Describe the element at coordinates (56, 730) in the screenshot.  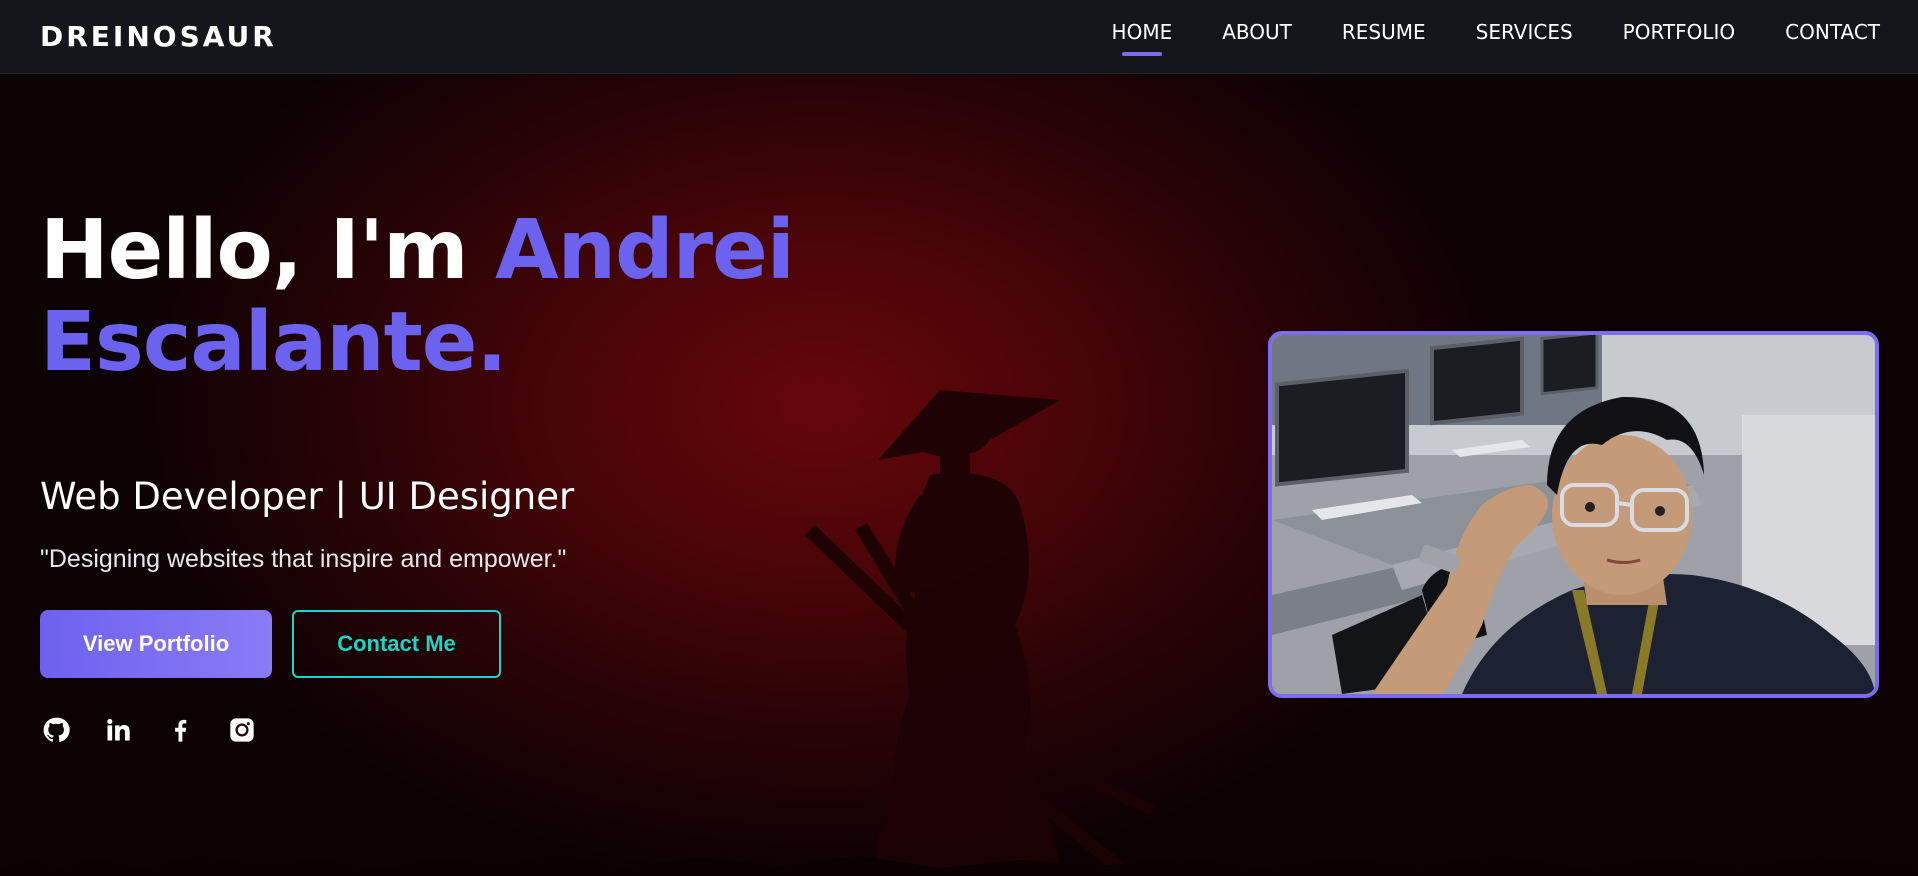
I see `github-icon` at that location.